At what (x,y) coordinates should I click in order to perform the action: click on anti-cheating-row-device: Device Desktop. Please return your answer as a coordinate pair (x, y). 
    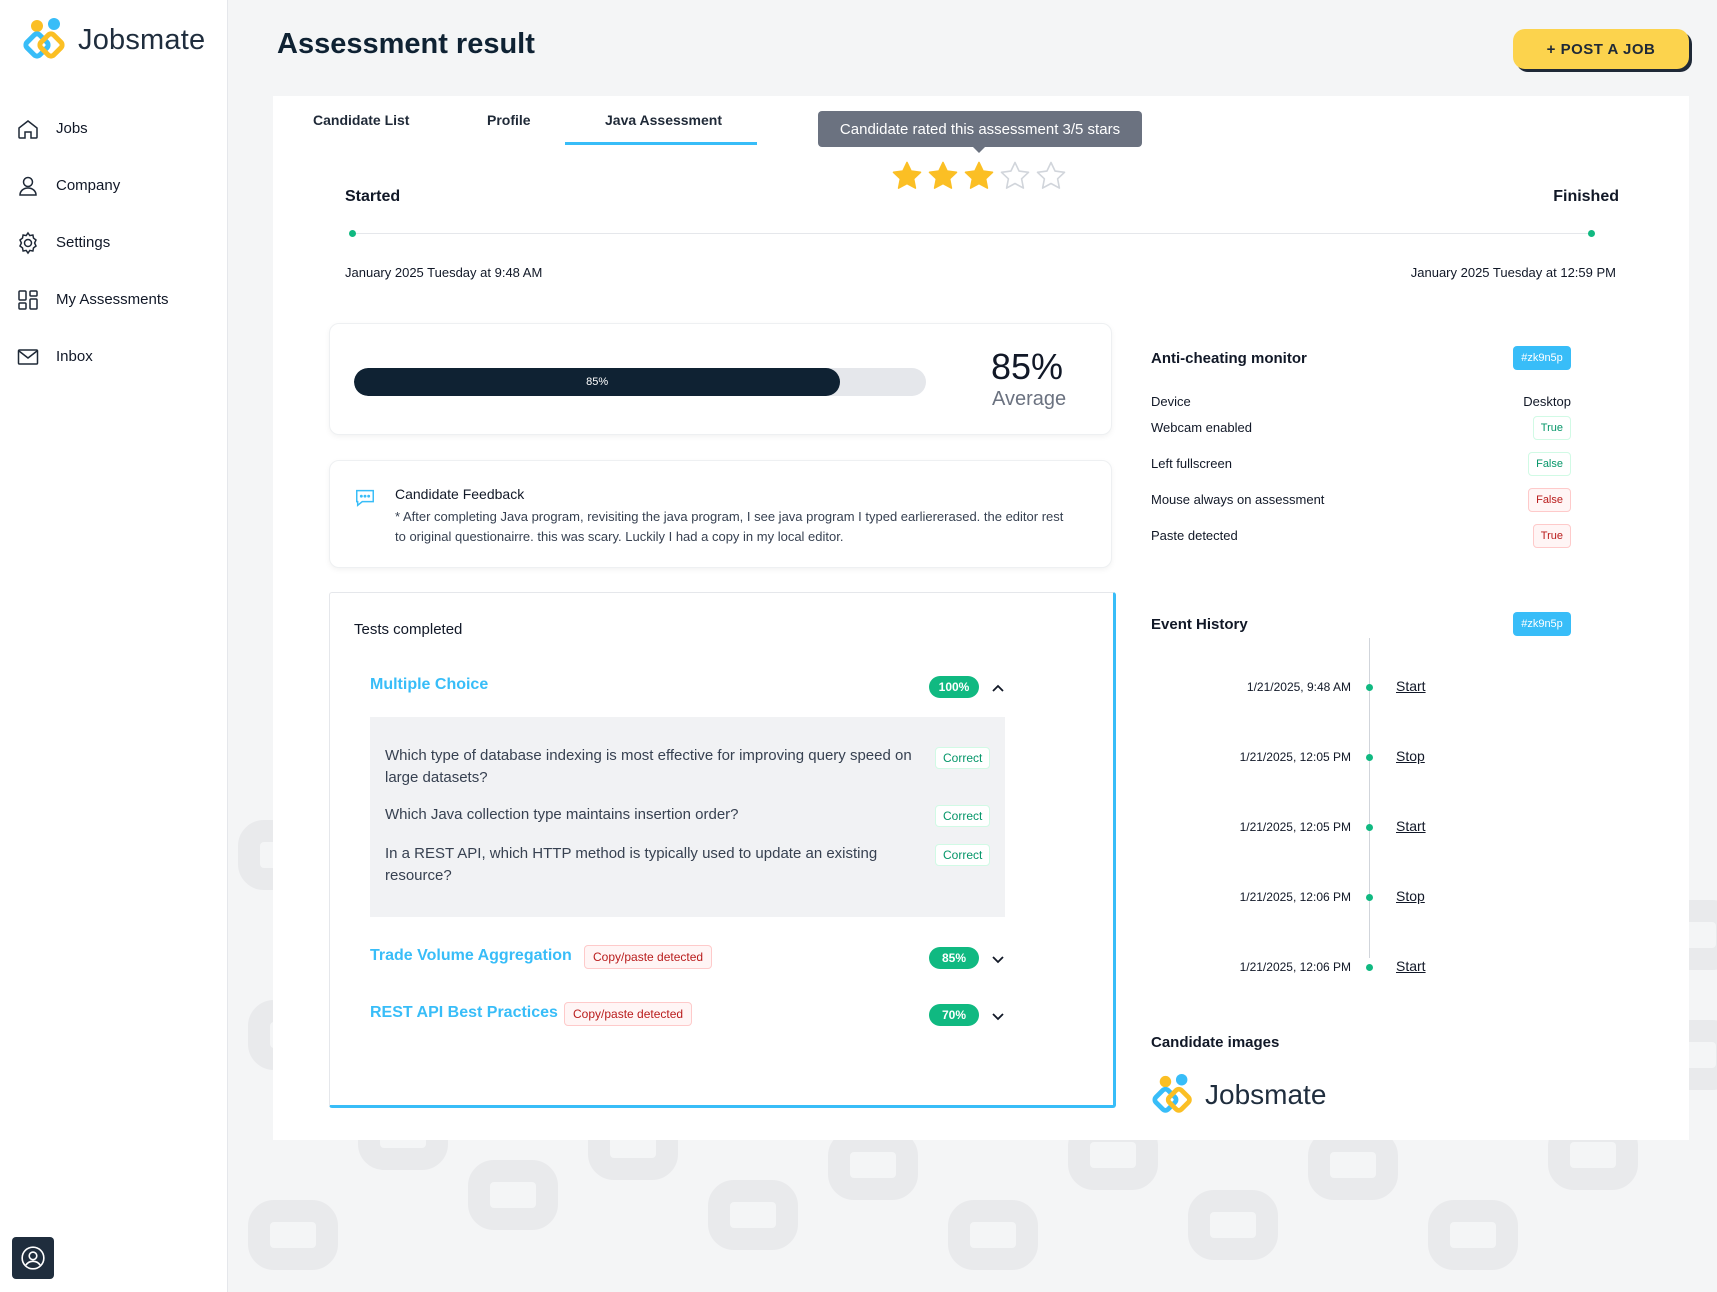
    Looking at the image, I should click on (1361, 403).